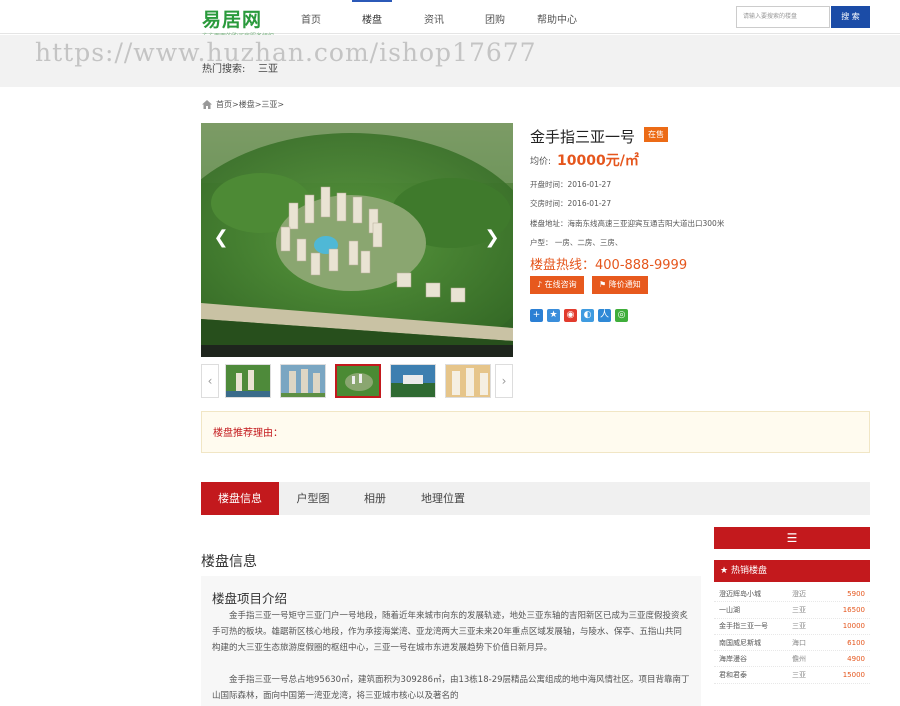 Image resolution: width=900 pixels, height=706 pixels. I want to click on chevron-left-icon: ❮, so click(221, 238).